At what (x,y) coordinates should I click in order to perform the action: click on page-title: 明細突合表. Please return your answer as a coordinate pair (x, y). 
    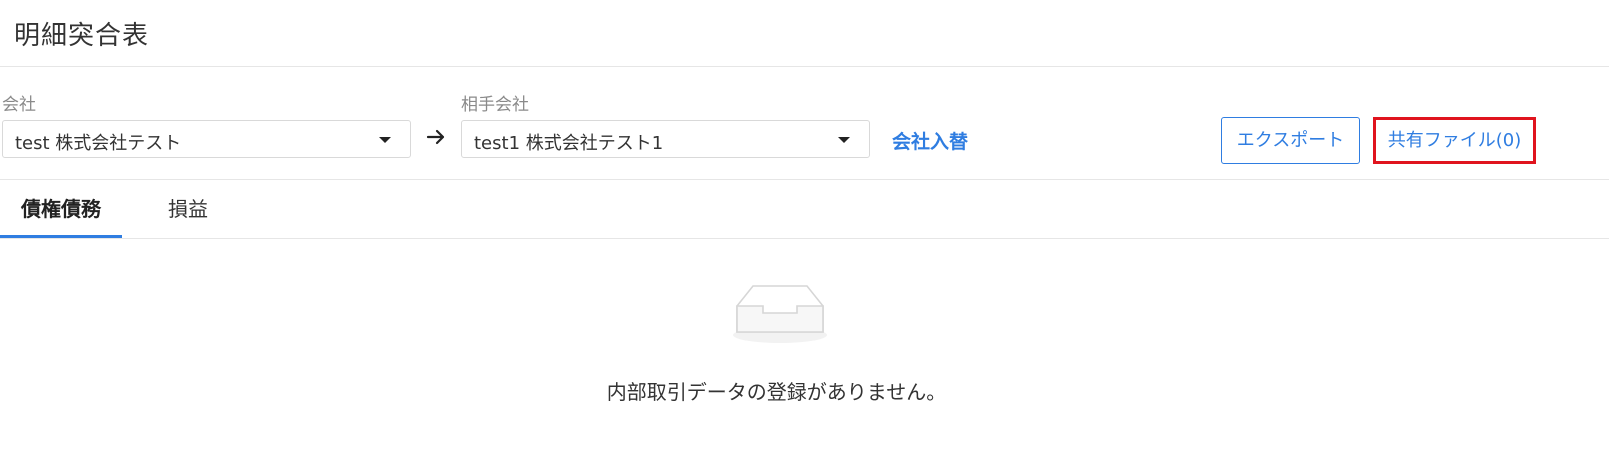
    Looking at the image, I should click on (82, 36).